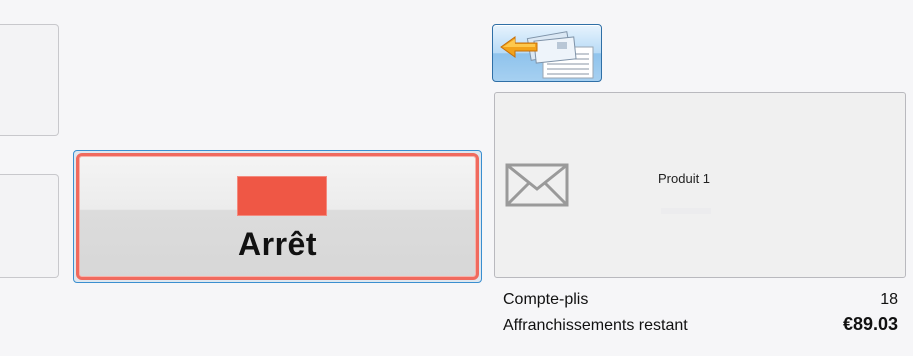 This screenshot has height=356, width=913. What do you see at coordinates (870, 324) in the screenshot?
I see `postage-remaining-value: €89.03` at bounding box center [870, 324].